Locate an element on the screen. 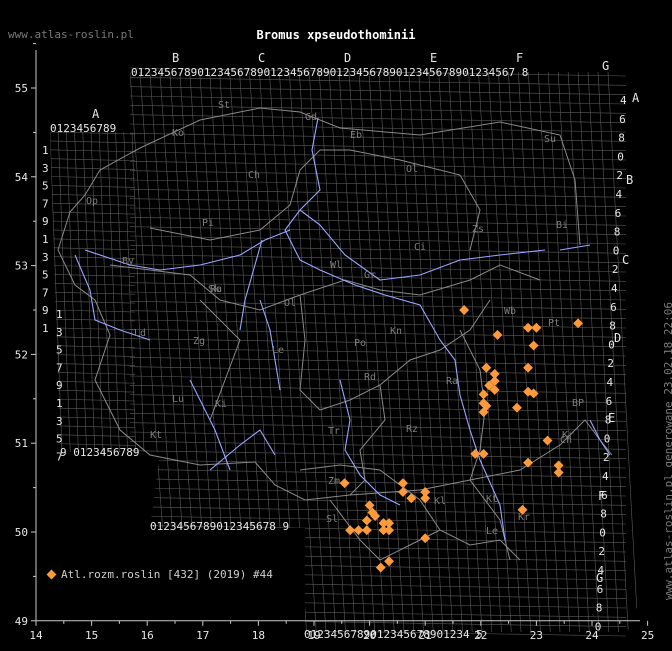 This screenshot has width=672, height=651. grid-row-letter: C is located at coordinates (625, 260).